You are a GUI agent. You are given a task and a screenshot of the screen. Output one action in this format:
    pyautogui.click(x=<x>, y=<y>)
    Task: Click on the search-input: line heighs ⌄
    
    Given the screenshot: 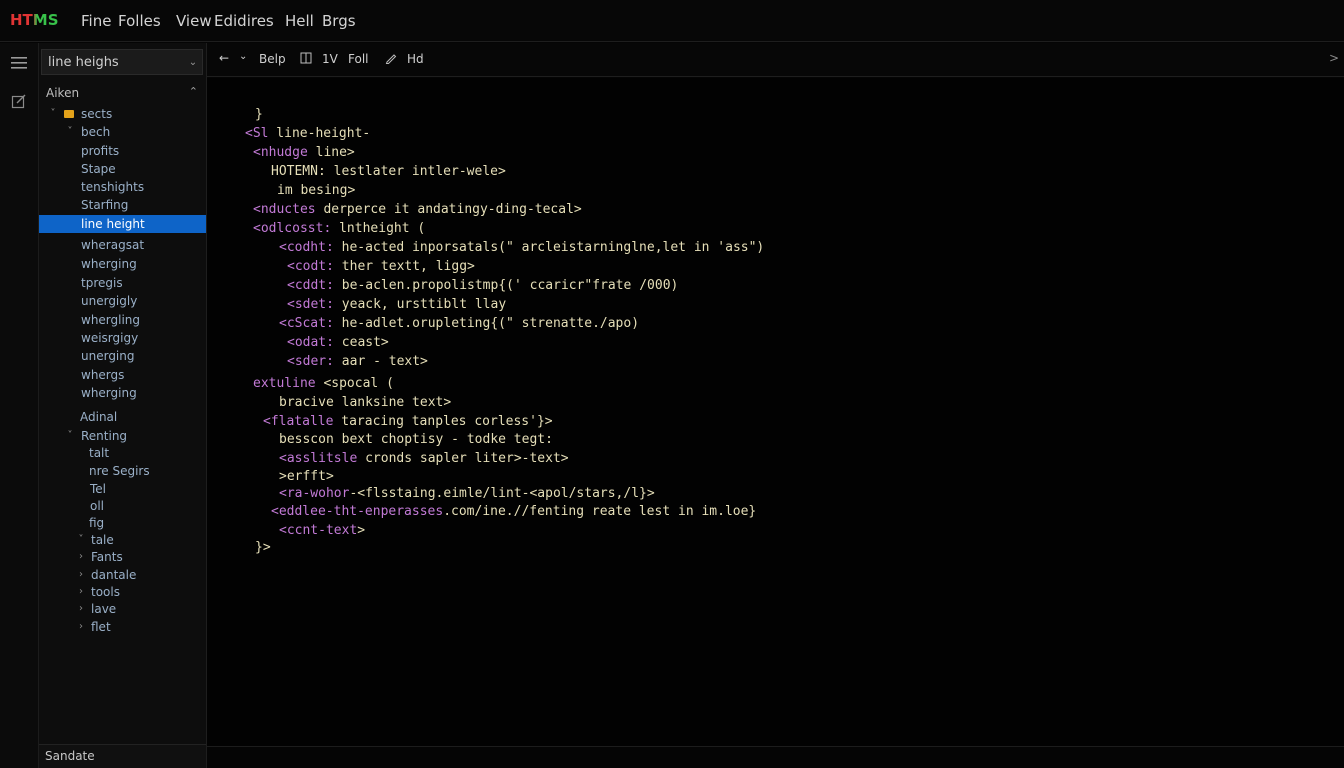 What is the action you would take?
    pyautogui.click(x=122, y=62)
    